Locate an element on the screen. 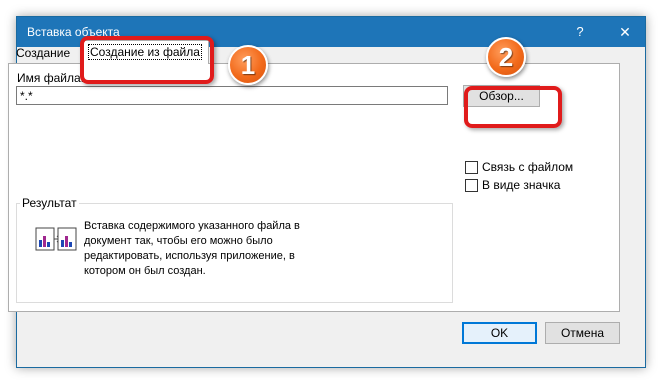 Image resolution: width=662 pixels, height=384 pixels. filename-input: *.* is located at coordinates (232, 95).